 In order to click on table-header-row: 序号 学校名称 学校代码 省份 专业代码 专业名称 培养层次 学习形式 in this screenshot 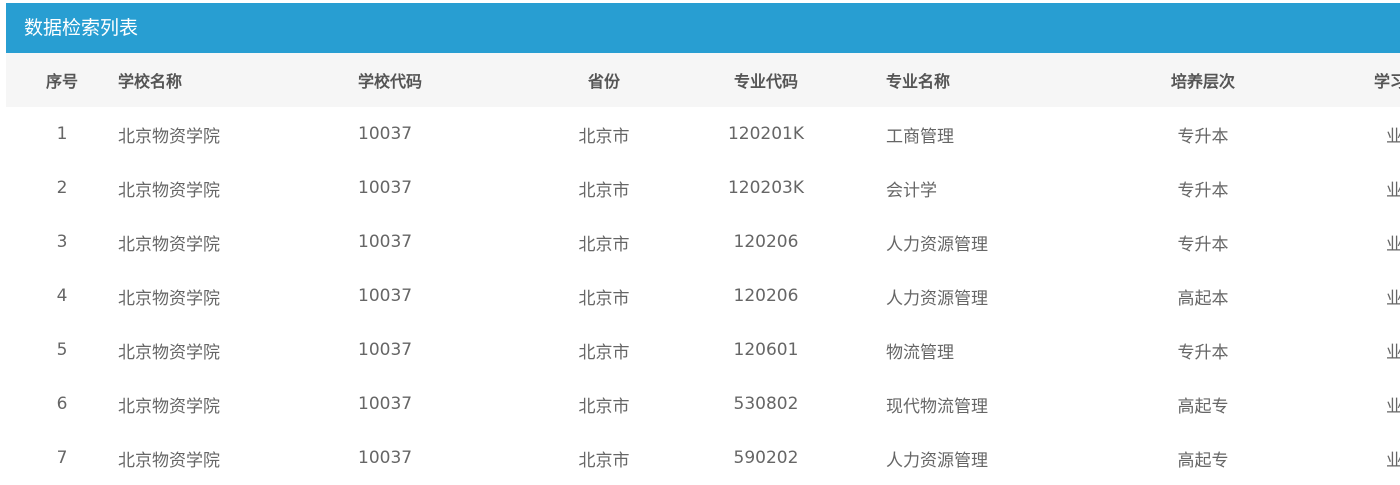, I will do `click(703, 80)`.